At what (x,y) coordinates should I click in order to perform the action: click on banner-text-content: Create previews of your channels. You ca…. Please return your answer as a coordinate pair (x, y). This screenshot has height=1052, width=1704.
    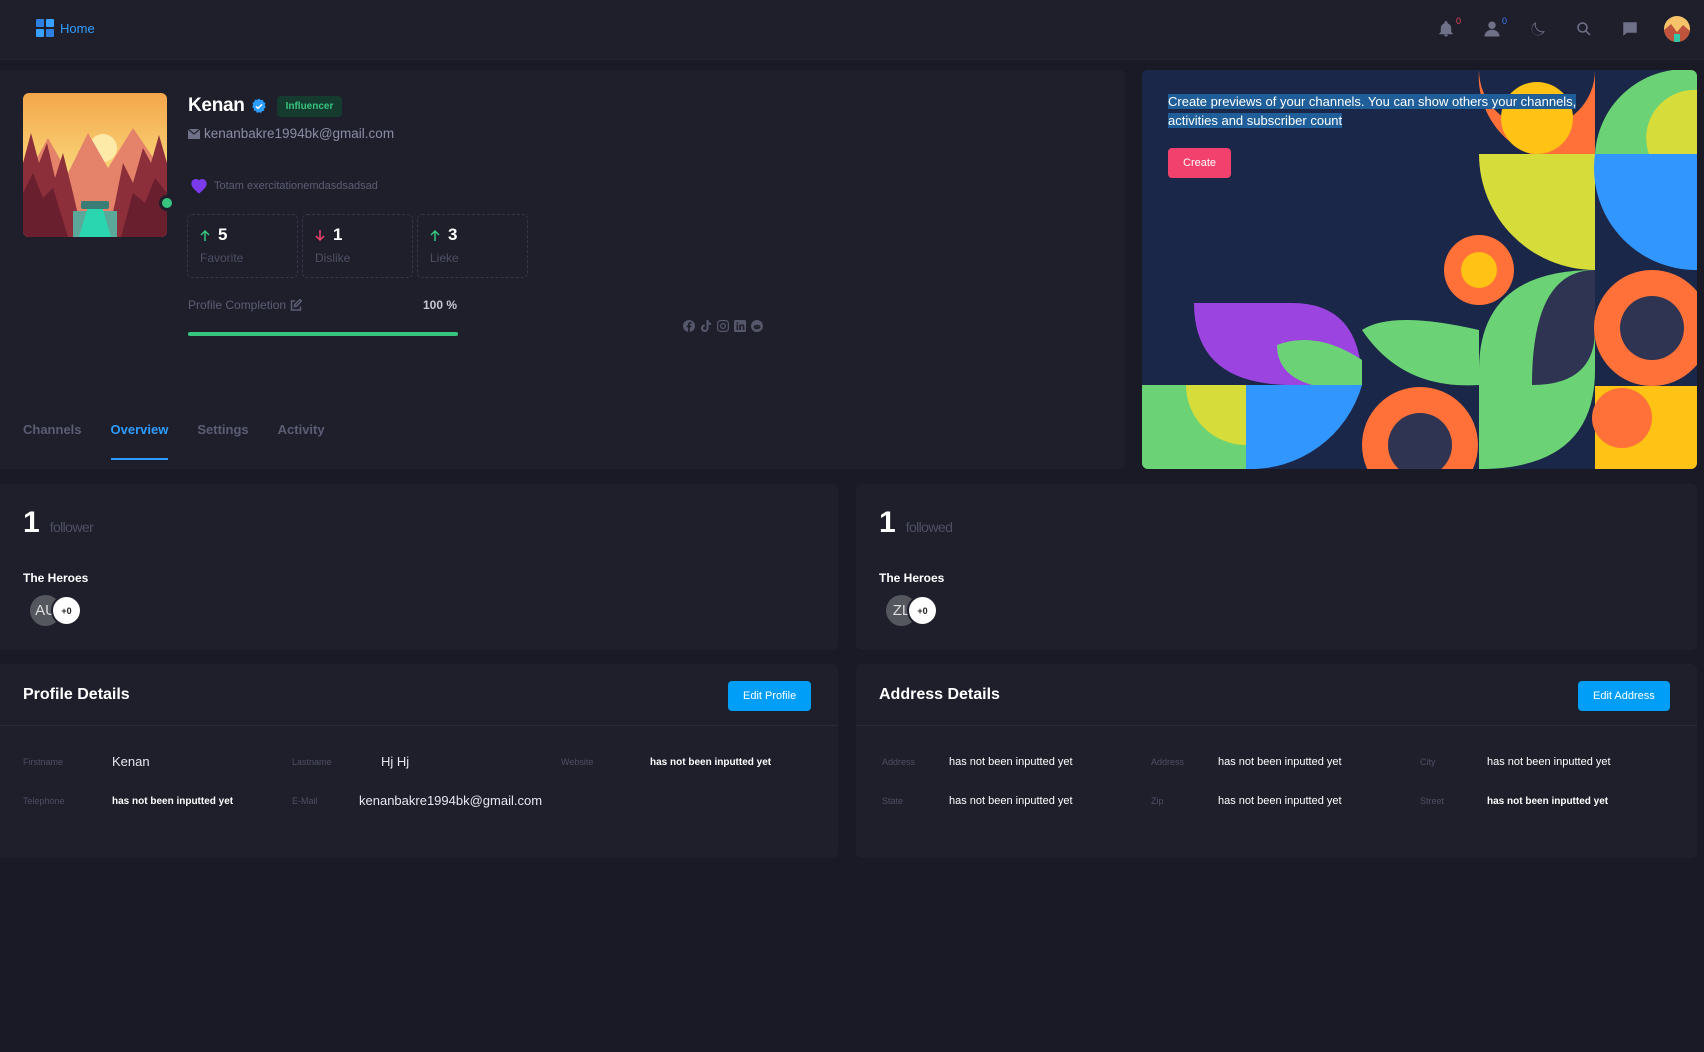
    Looking at the image, I should click on (1372, 111).